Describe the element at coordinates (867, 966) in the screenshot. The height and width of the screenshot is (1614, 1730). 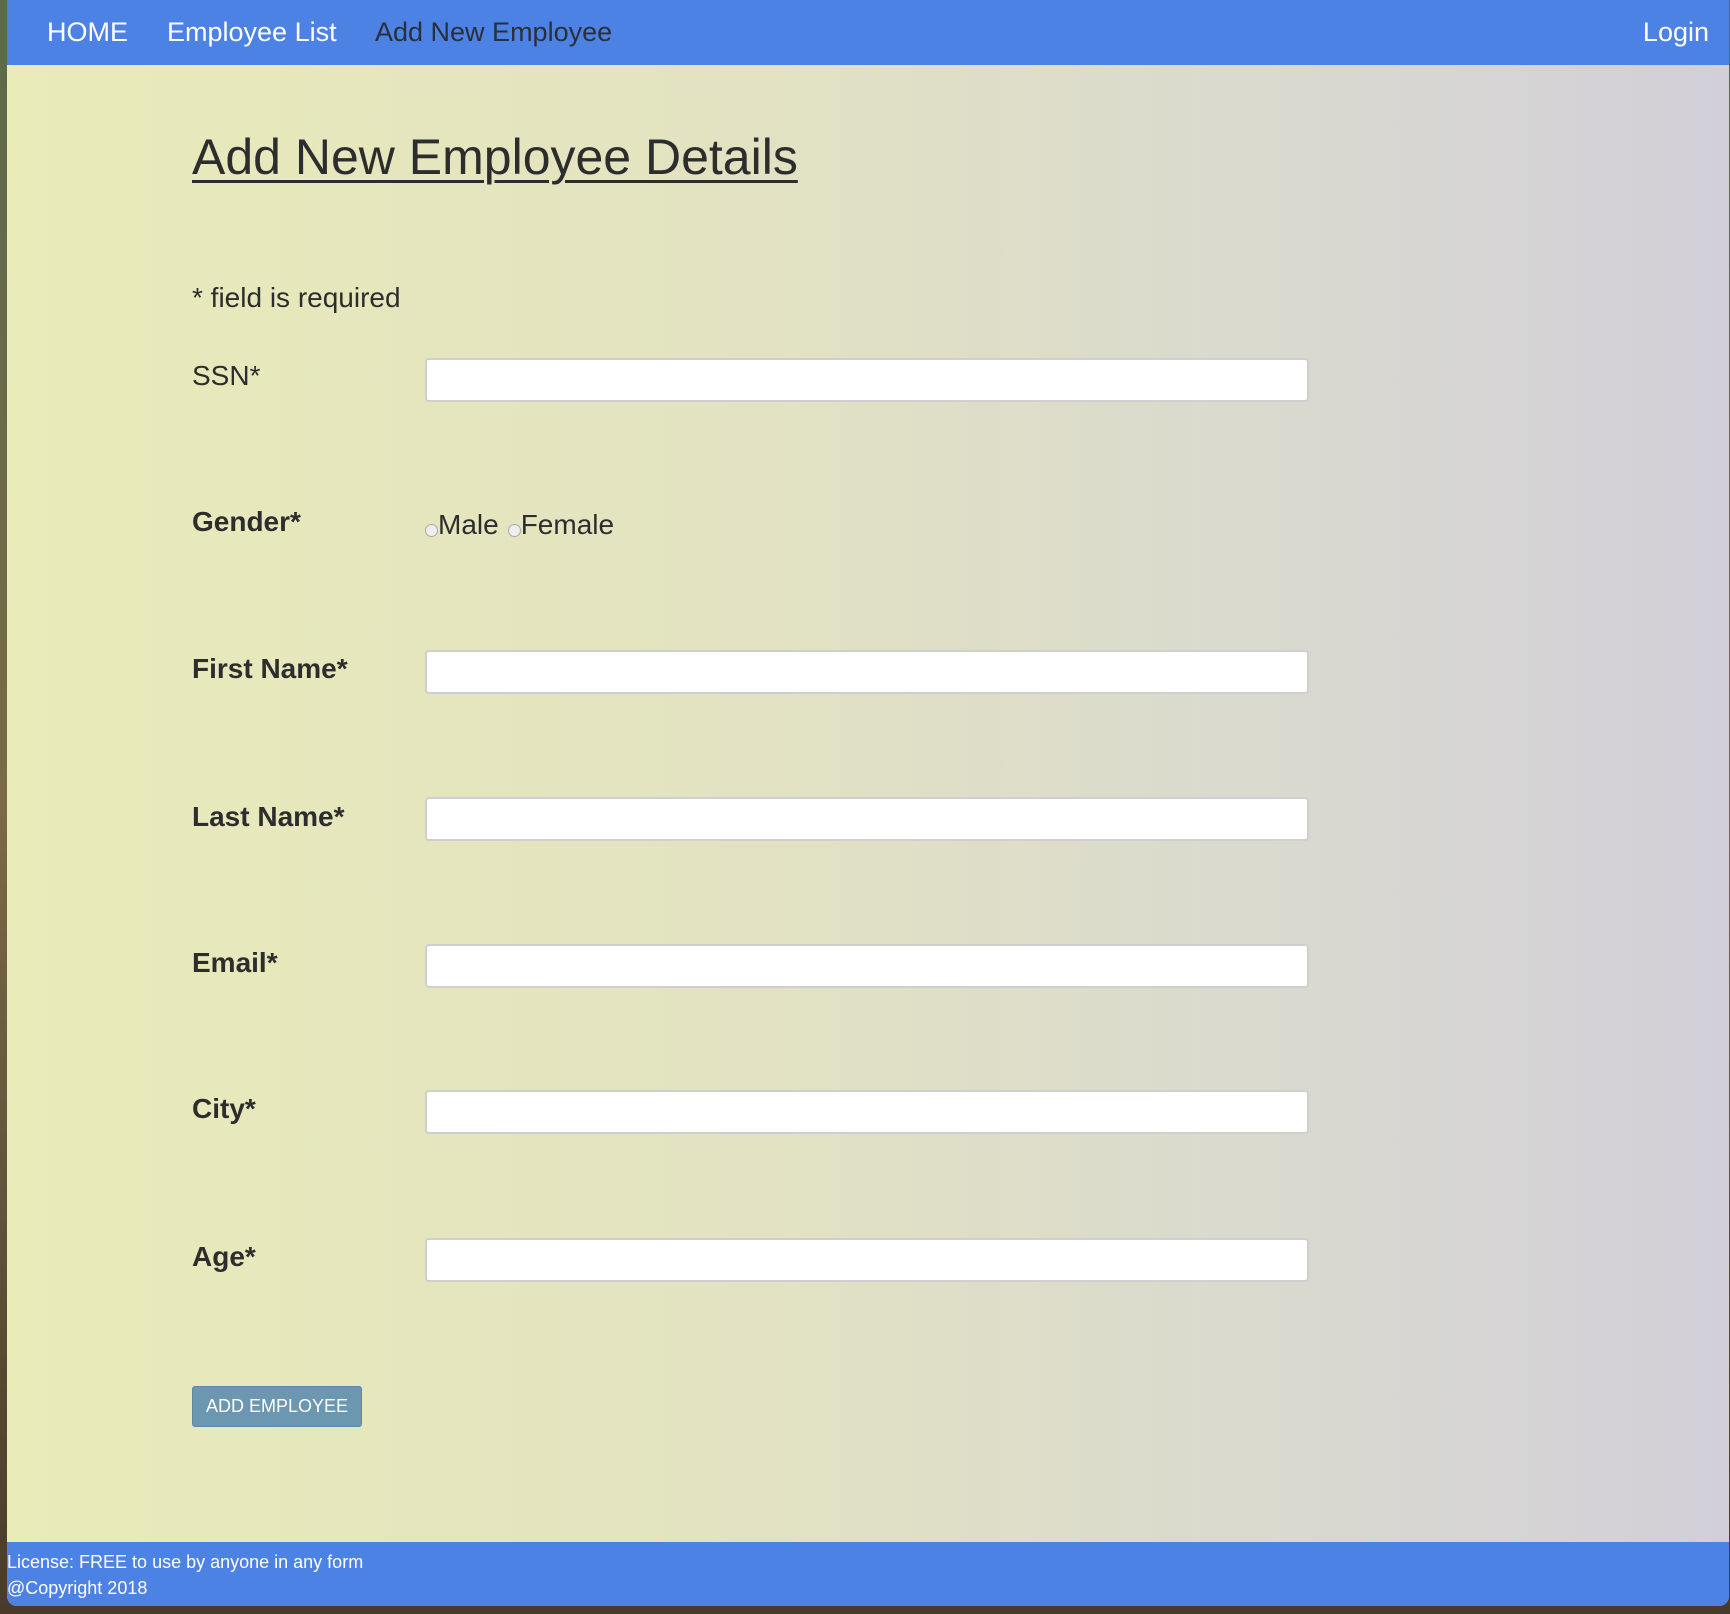
I see `email-input` at that location.